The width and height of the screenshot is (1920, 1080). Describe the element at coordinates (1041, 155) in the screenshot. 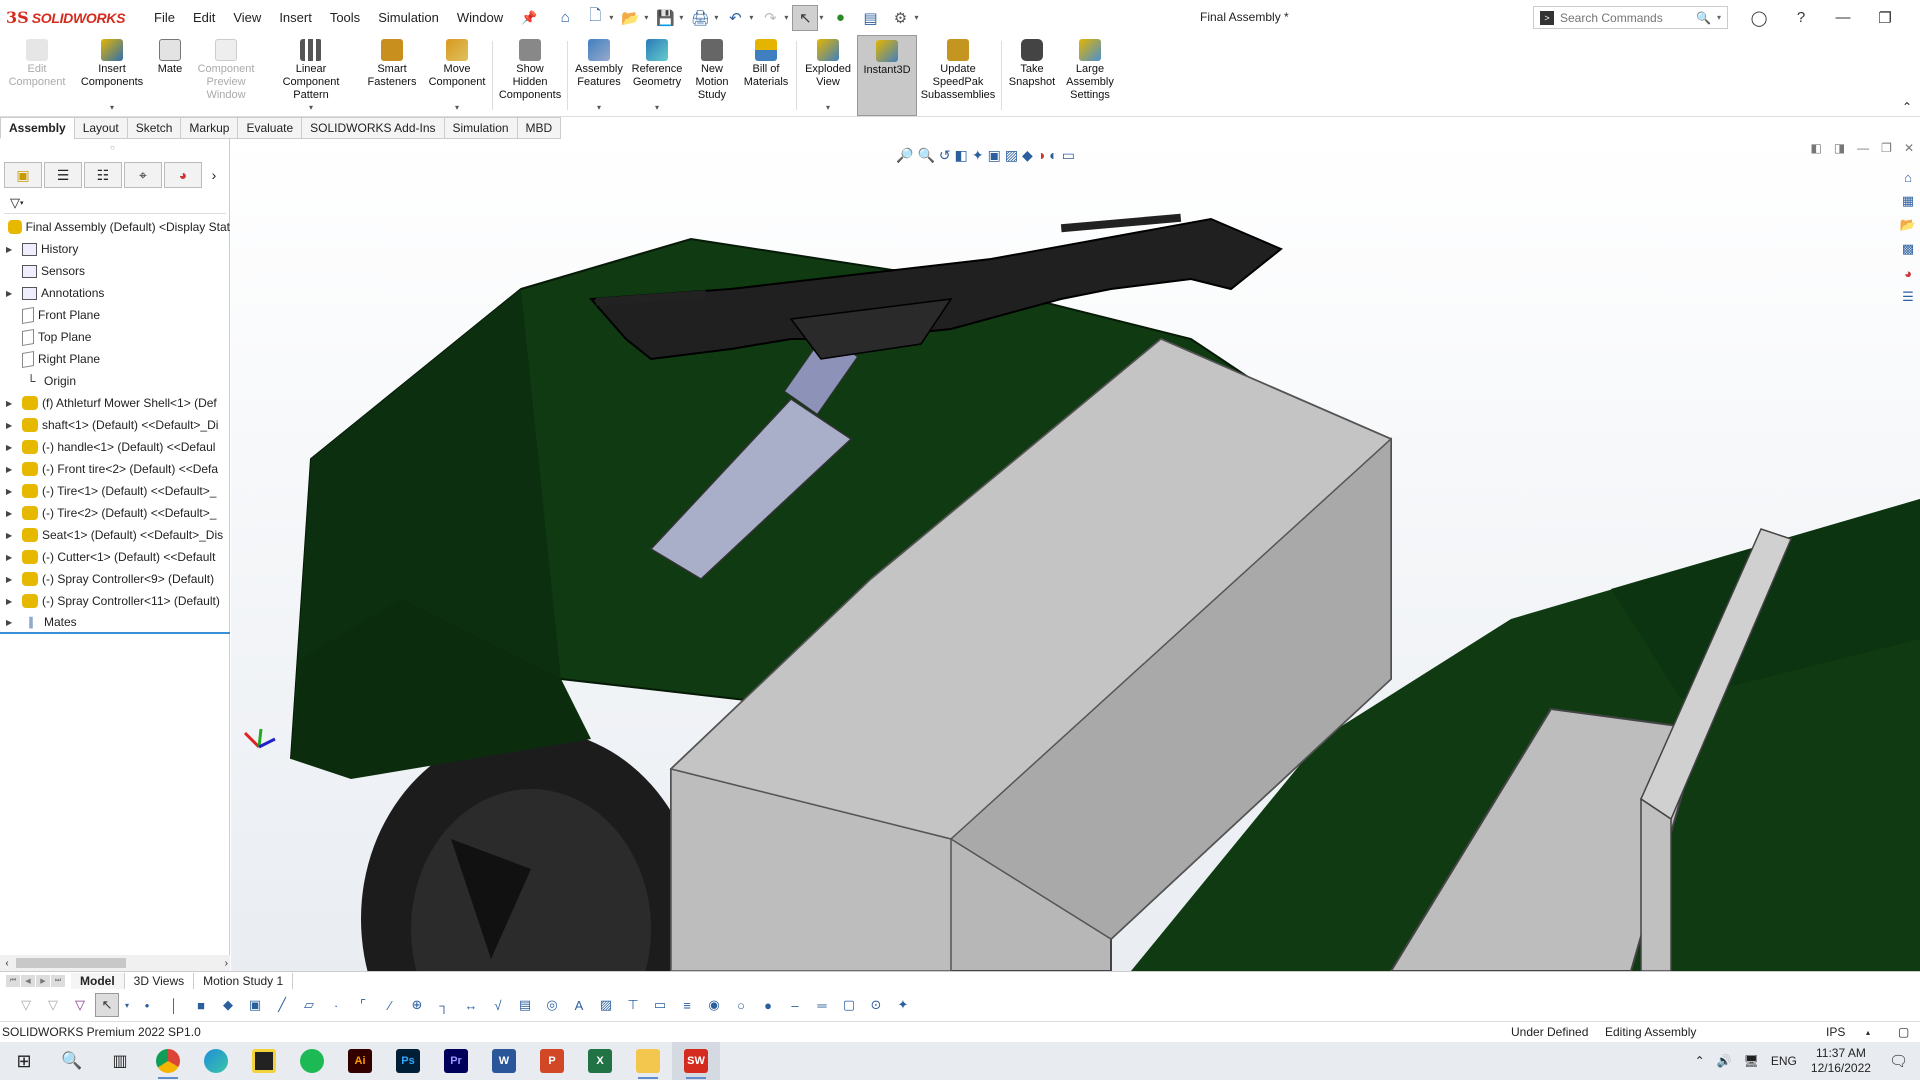

I see `edit-appearance-icon: ◑` at that location.